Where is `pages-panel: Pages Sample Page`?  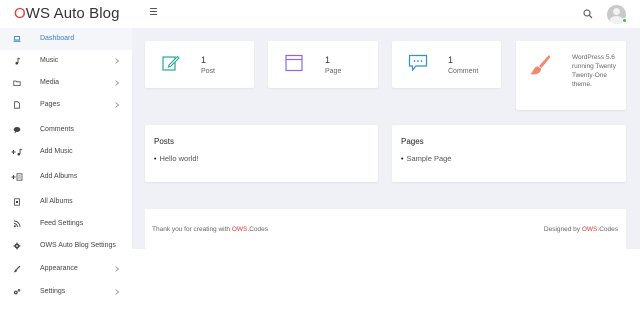 pages-panel: Pages Sample Page is located at coordinates (509, 153).